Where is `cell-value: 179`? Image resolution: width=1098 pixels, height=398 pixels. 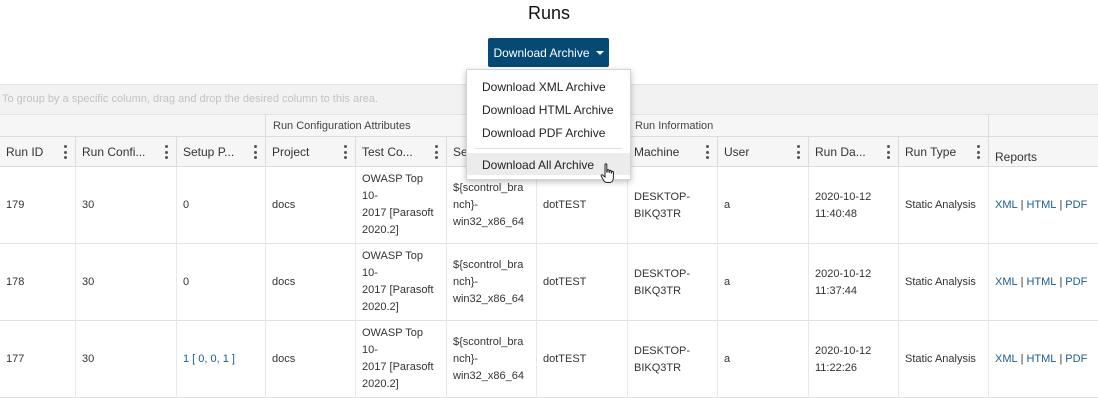 cell-value: 179 is located at coordinates (15, 205).